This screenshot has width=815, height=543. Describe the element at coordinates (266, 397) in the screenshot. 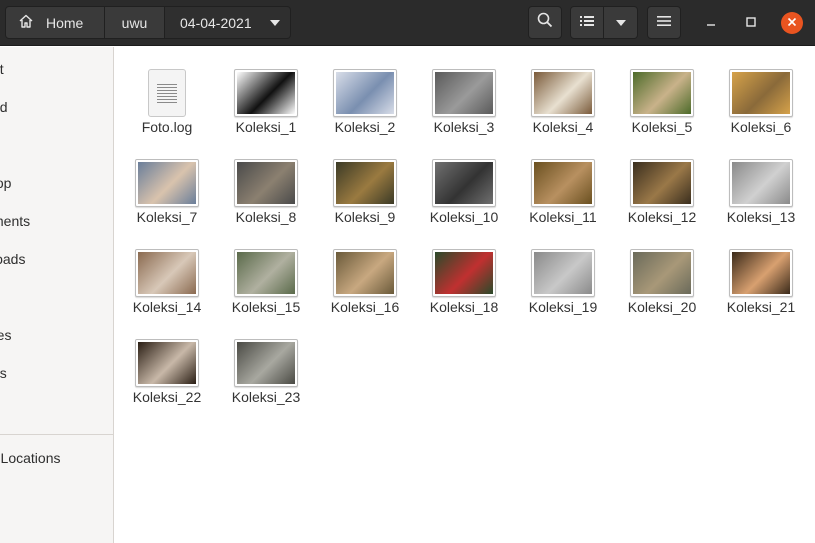

I see `file-name: Koleksi_23` at that location.